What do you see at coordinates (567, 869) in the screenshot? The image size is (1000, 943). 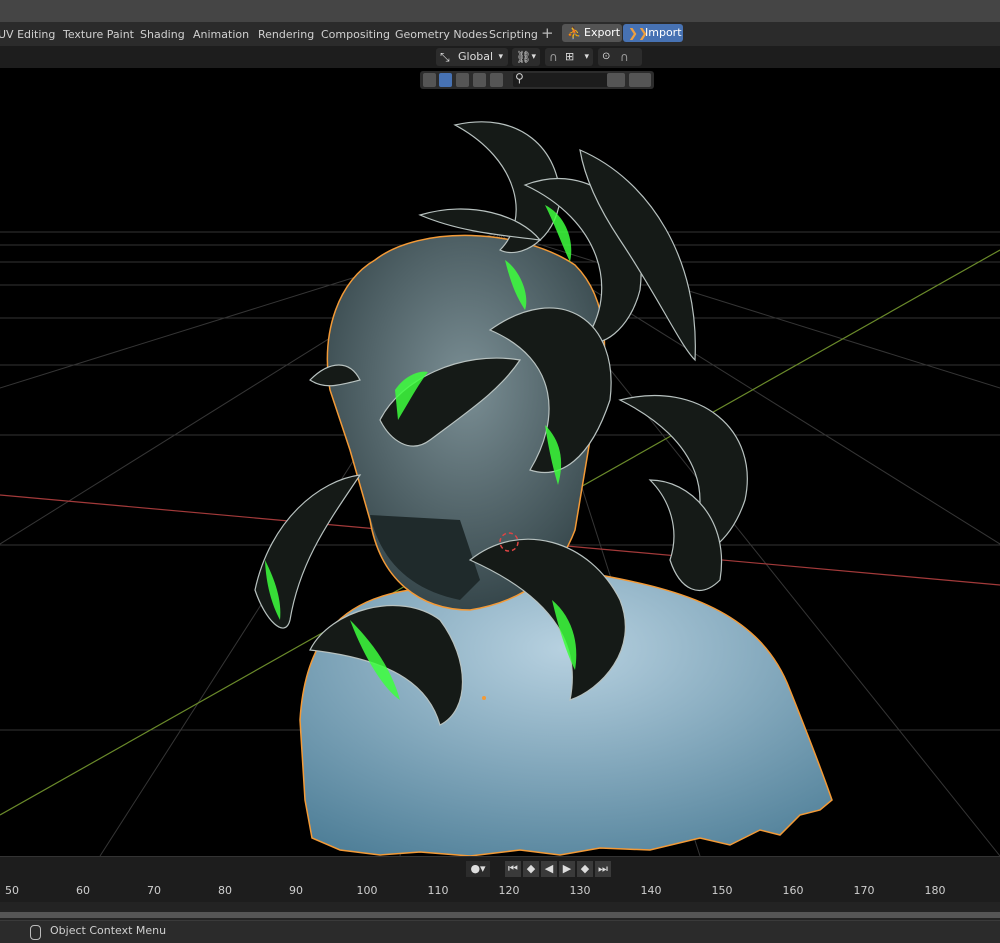 I see `play-icon: ▶` at bounding box center [567, 869].